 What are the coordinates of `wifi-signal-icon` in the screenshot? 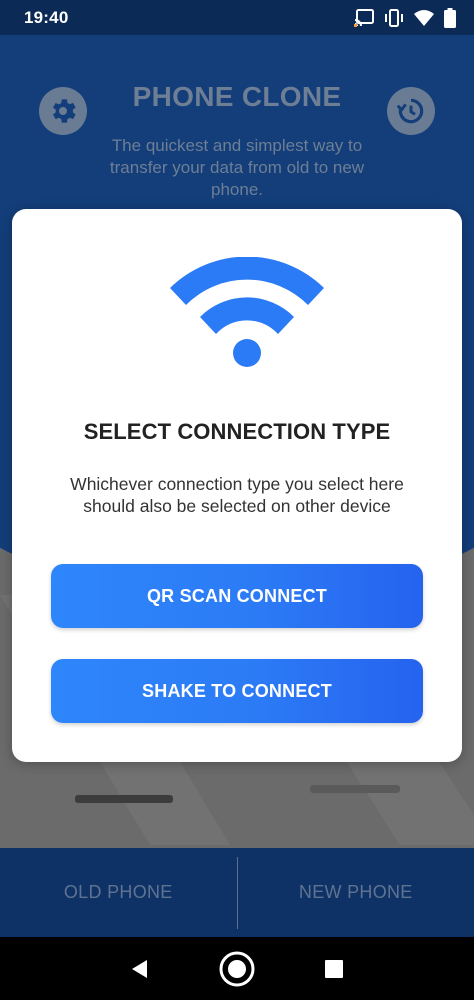 It's located at (424, 18).